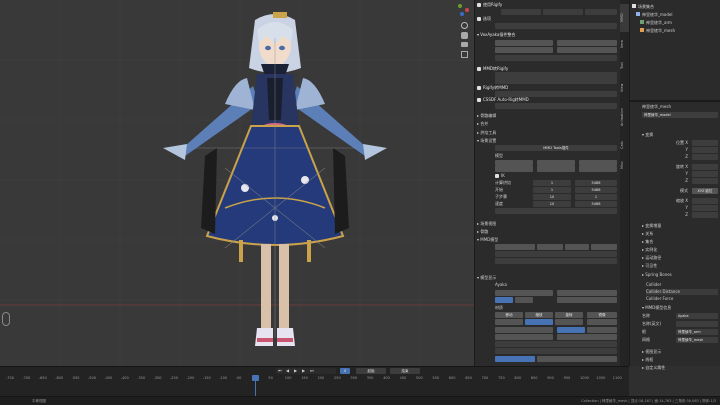 The image size is (720, 405). Describe the element at coordinates (524, 300) in the screenshot. I see `mode-button` at that location.